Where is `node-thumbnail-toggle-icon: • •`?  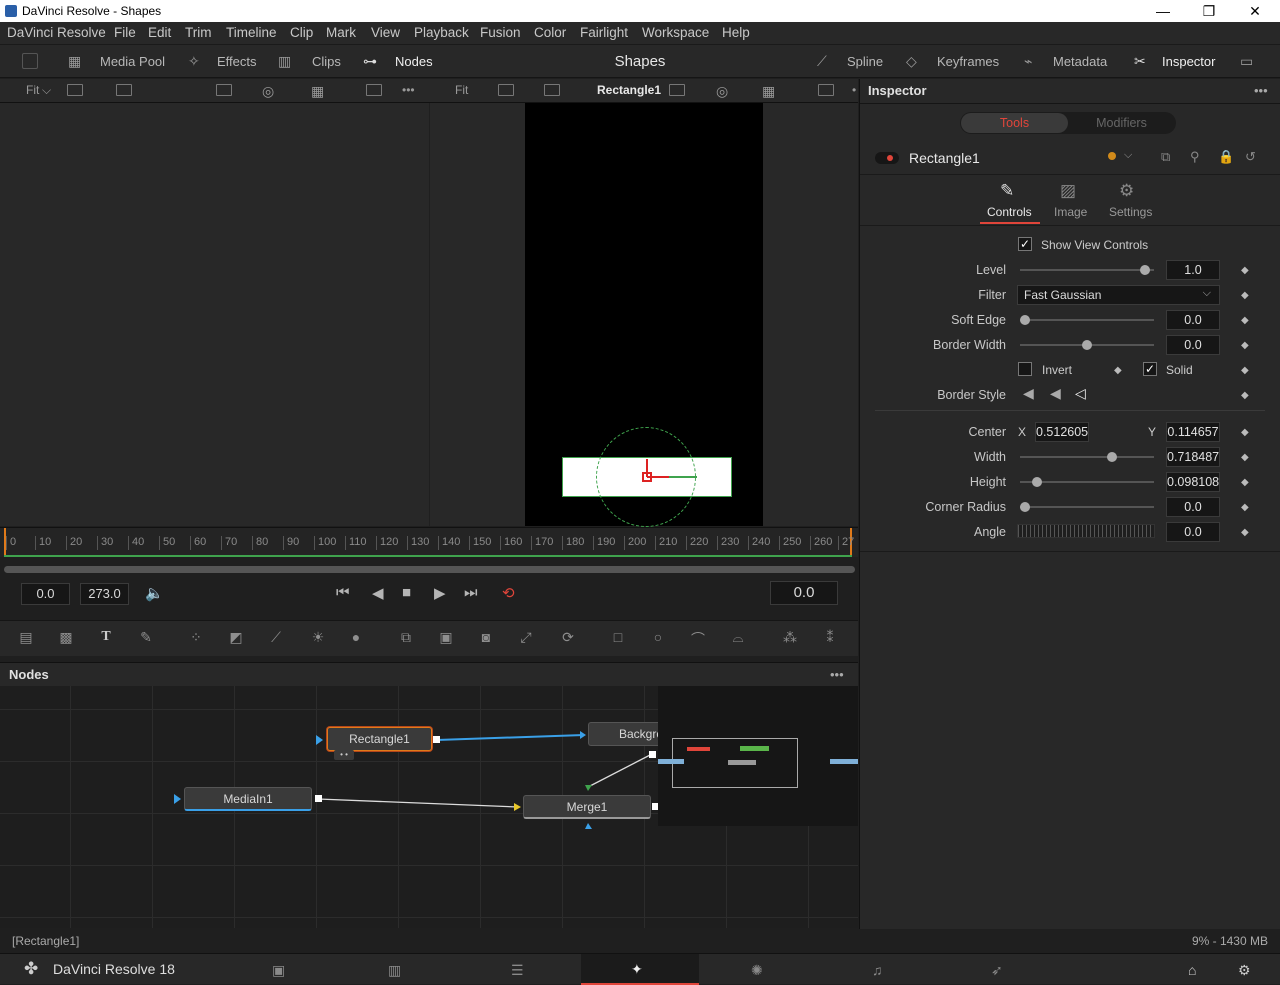
node-thumbnail-toggle-icon: • • is located at coordinates (344, 755).